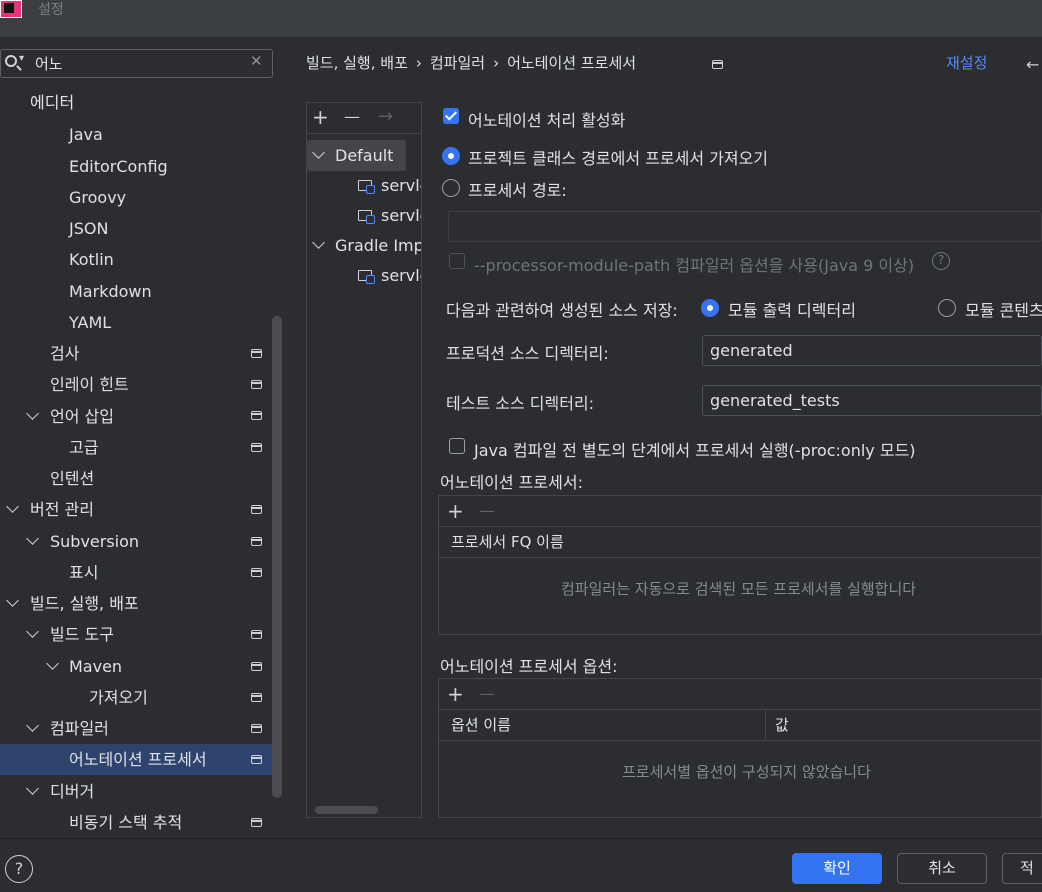 Image resolution: width=1042 pixels, height=892 pixels. What do you see at coordinates (72, 478) in the screenshot?
I see `sidebar-item-intentions: 인텐션` at bounding box center [72, 478].